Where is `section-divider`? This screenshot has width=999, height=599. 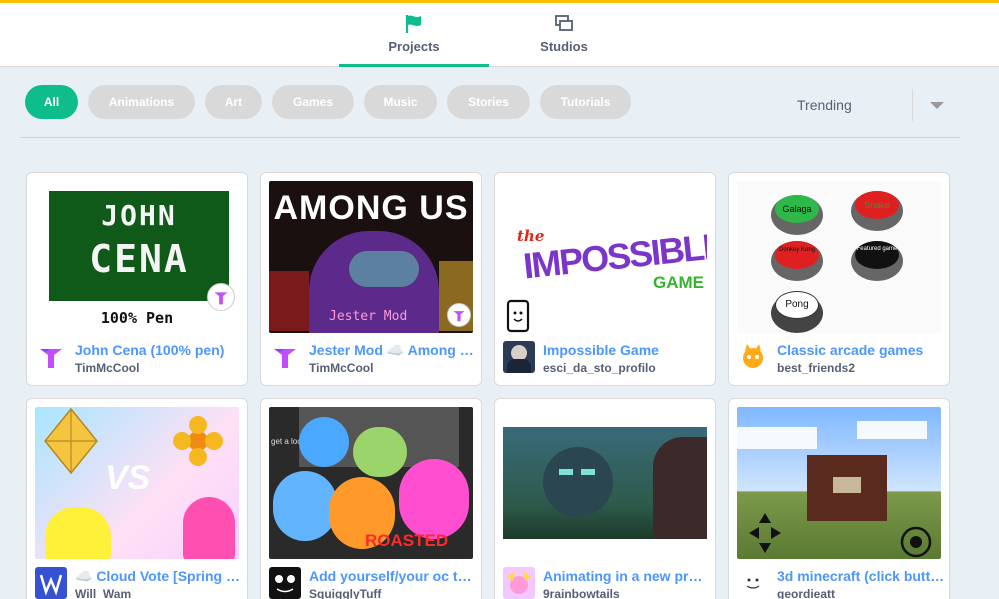 section-divider is located at coordinates (490, 137).